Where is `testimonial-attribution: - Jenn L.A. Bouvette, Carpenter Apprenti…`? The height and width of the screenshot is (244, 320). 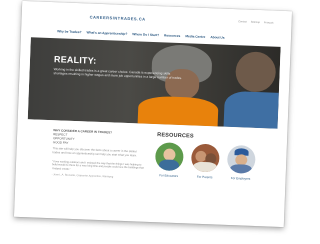 testimonial-attribution: - Jenn L.A. Bouvette, Carpenter Apprenti… is located at coordinates (82, 176).